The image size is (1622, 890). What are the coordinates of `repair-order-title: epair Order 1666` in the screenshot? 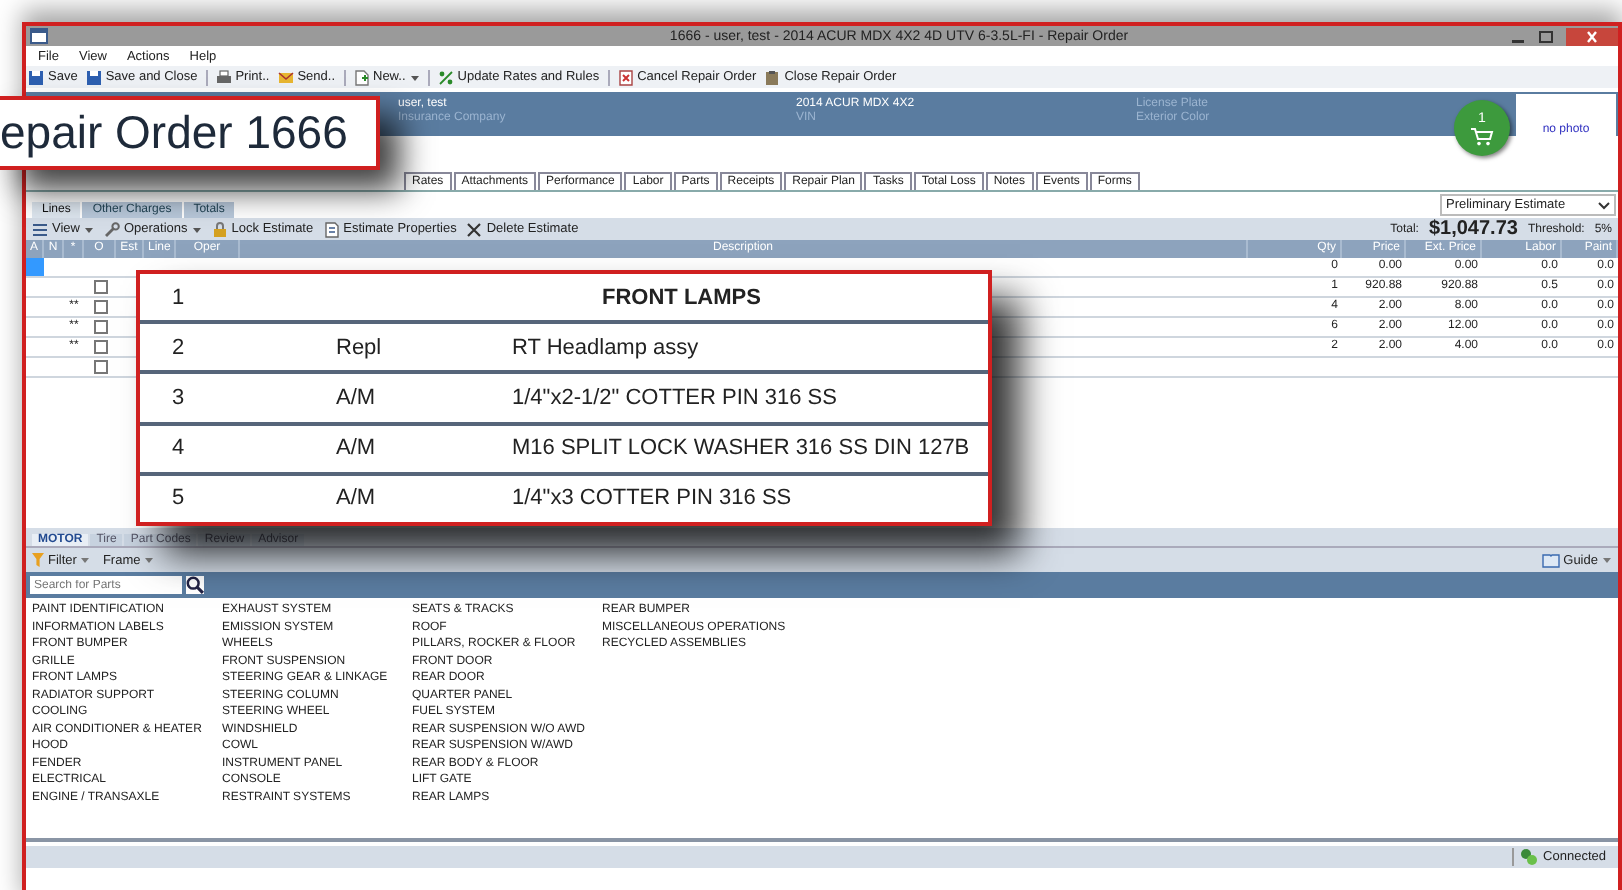 It's located at (174, 133).